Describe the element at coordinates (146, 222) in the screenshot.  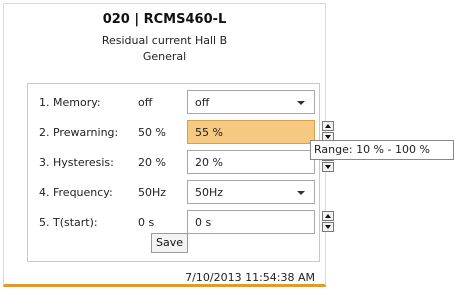
I see `parameter-current-value: 0 s` at that location.